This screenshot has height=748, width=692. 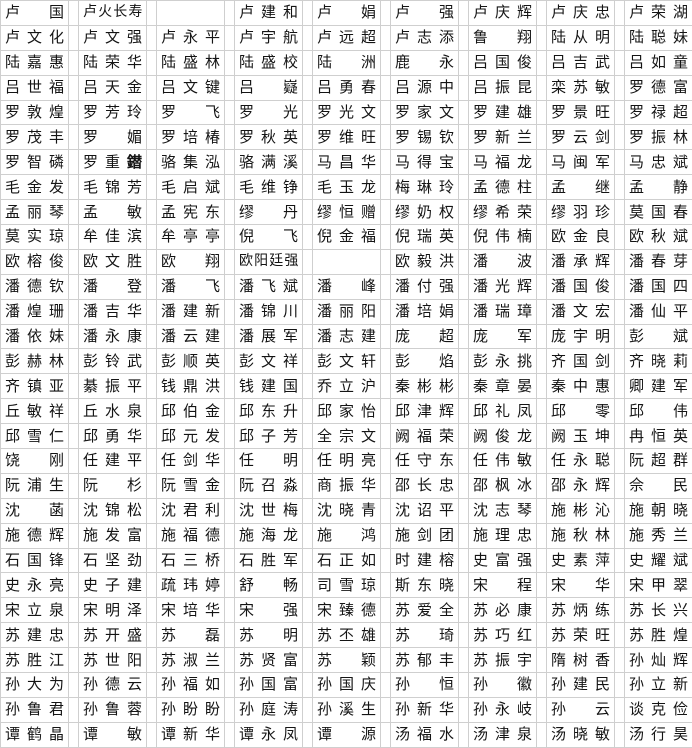 I want to click on name-cell: 苏贤富, so click(x=269, y=660).